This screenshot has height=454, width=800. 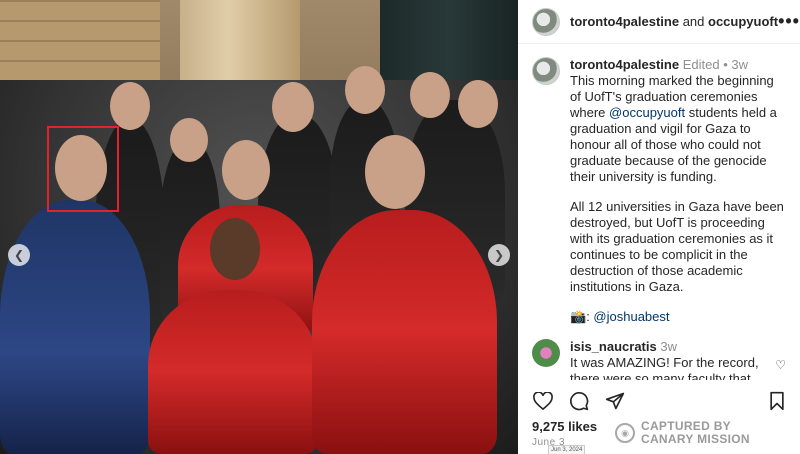 What do you see at coordinates (701, 64) in the screenshot?
I see `edited-label: Edited` at bounding box center [701, 64].